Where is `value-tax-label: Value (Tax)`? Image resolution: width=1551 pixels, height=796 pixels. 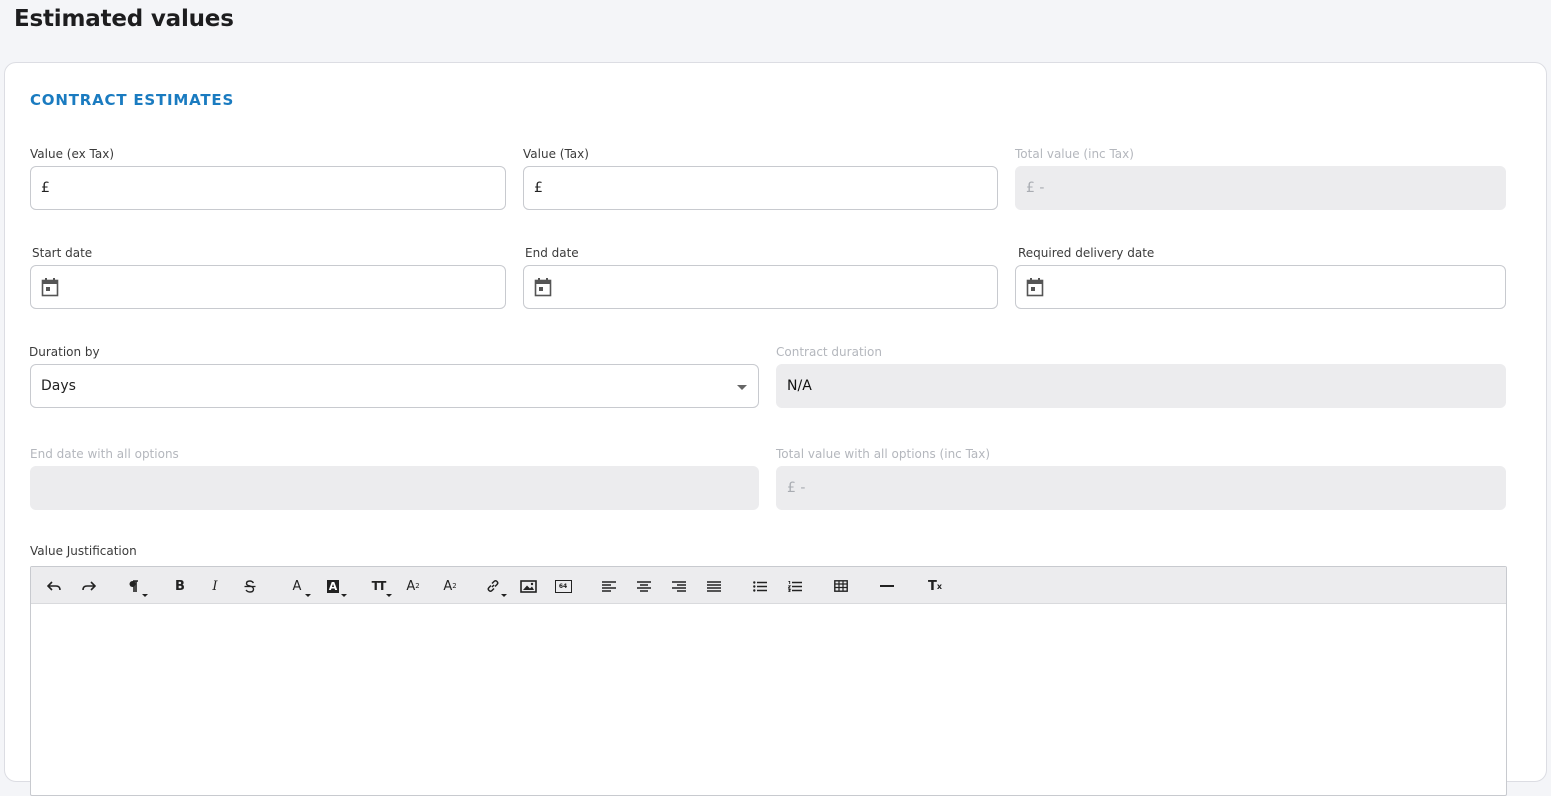
value-tax-label: Value (Tax) is located at coordinates (556, 154).